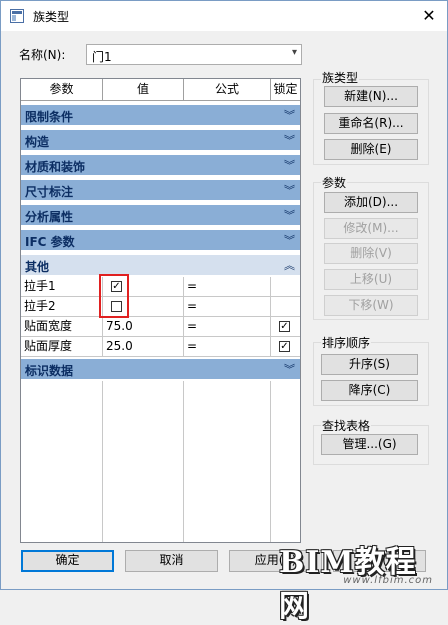 The height and width of the screenshot is (625, 448). What do you see at coordinates (224, 16) in the screenshot?
I see `title-bar: 族类型 ✕` at bounding box center [224, 16].